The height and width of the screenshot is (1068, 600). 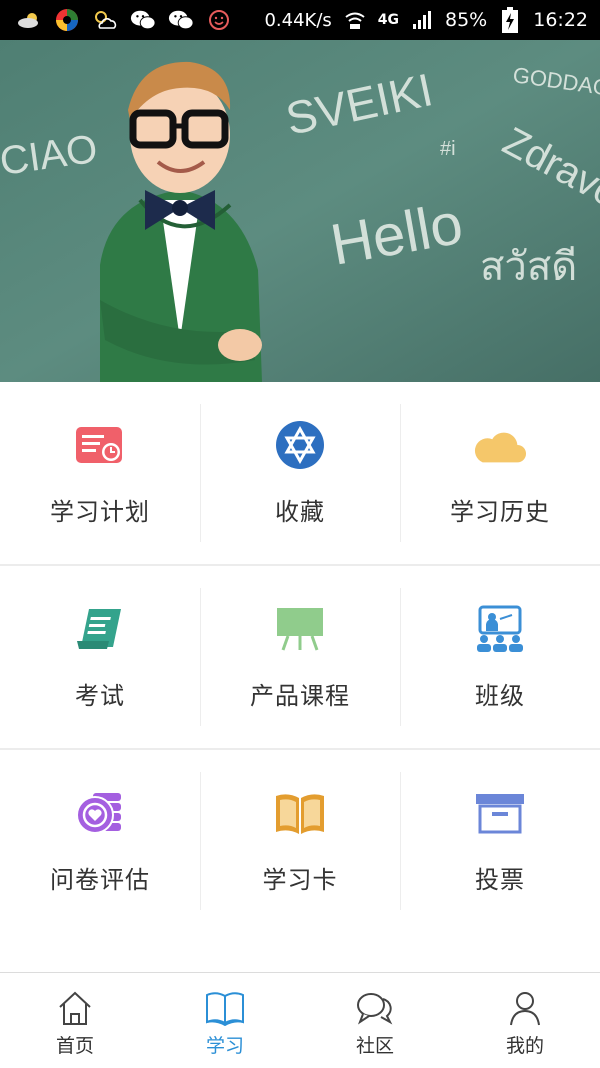 I want to click on board-word: สวัสดี, so click(x=528, y=267).